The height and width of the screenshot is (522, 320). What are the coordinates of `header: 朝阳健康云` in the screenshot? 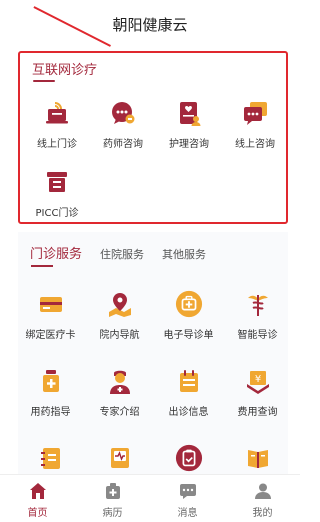 It's located at (150, 25).